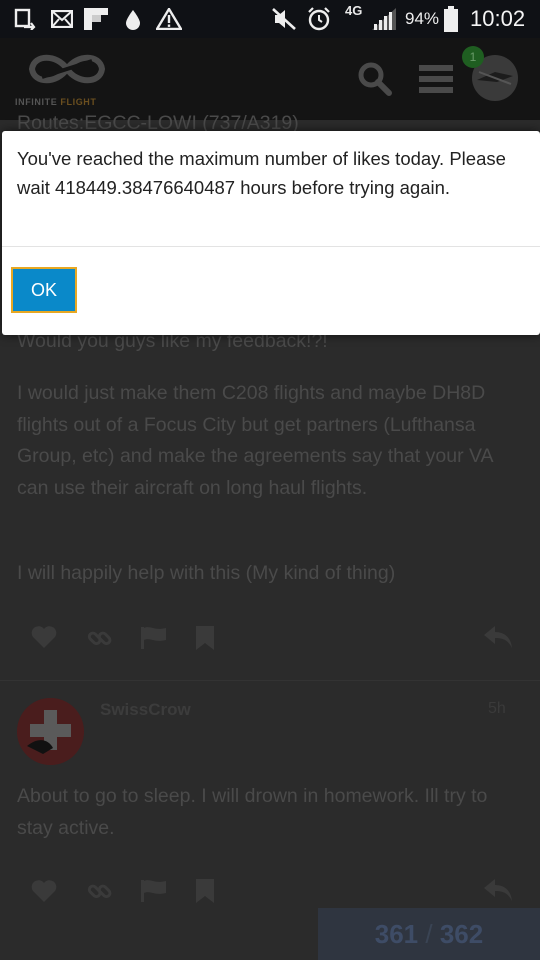 The image size is (540, 960). What do you see at coordinates (62, 19) in the screenshot?
I see `mail-icon` at bounding box center [62, 19].